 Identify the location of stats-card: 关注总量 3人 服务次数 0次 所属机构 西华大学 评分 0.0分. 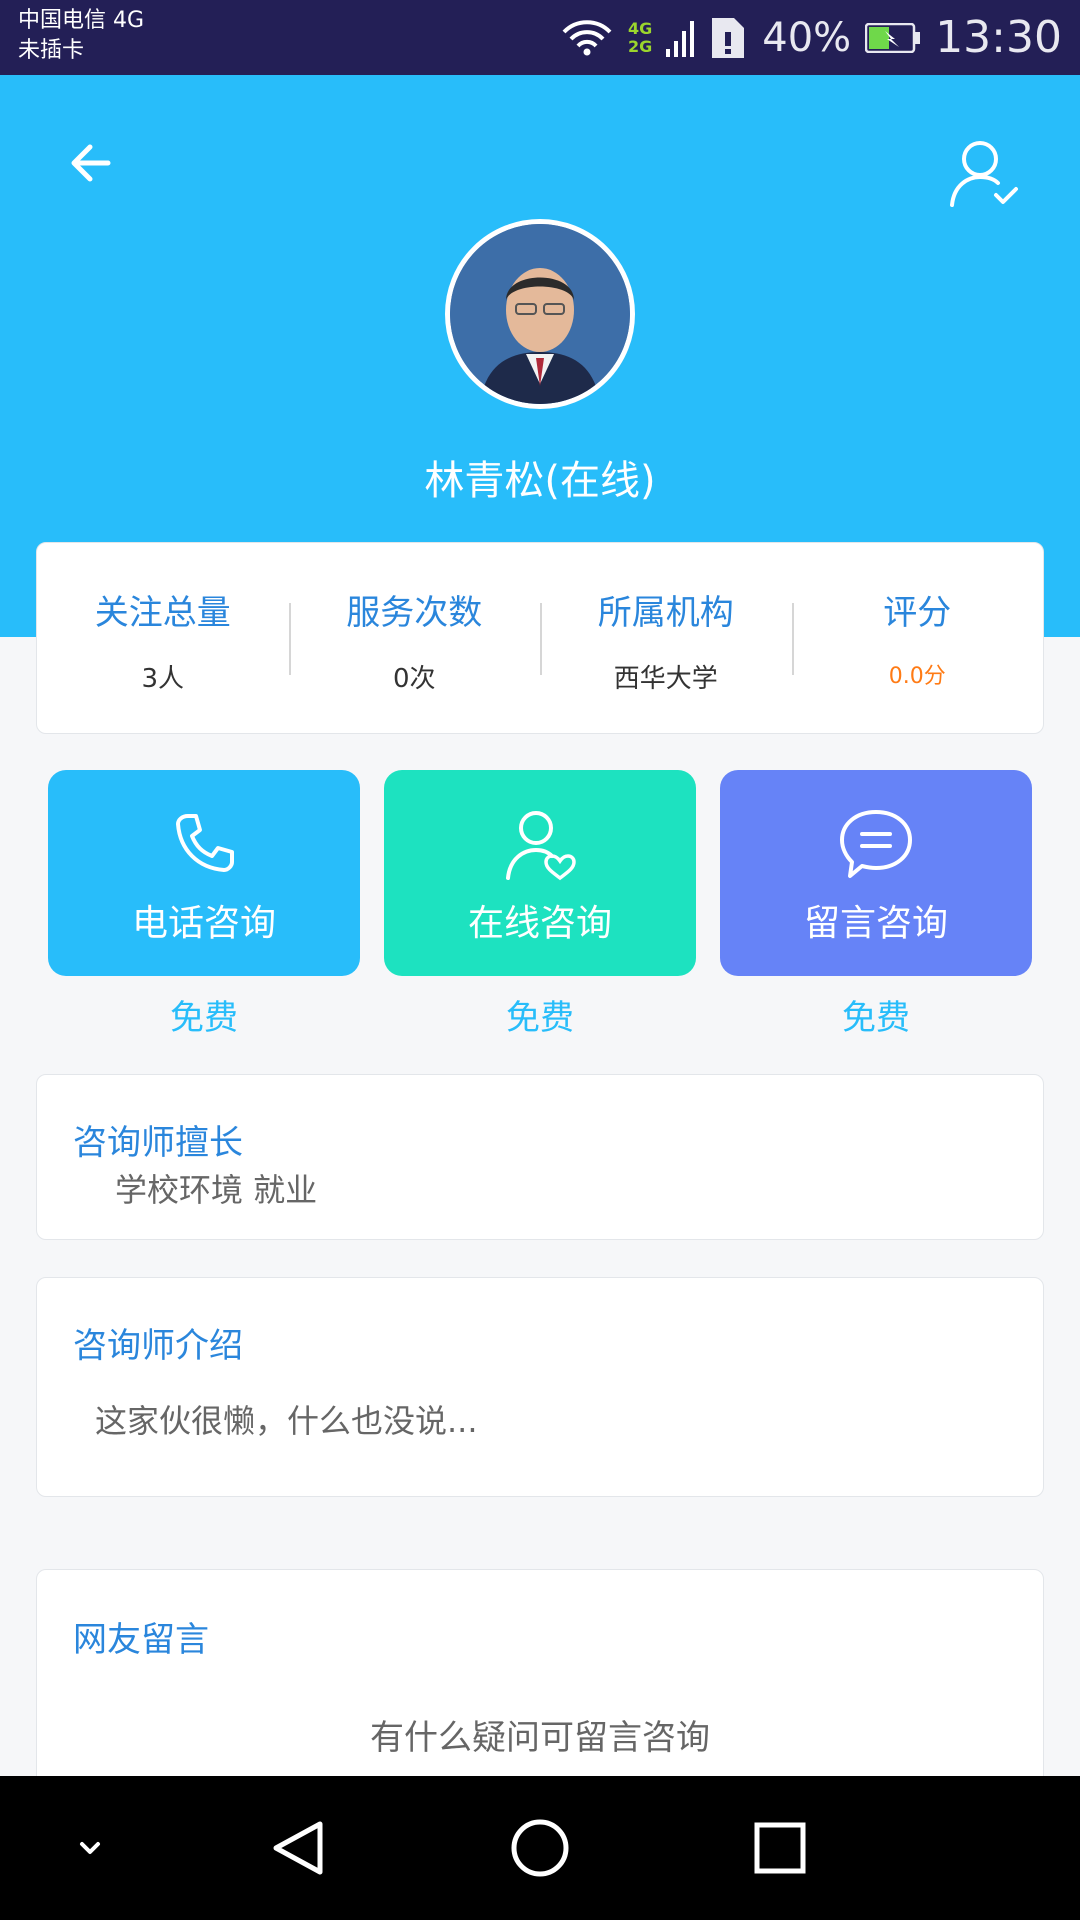
(540, 638).